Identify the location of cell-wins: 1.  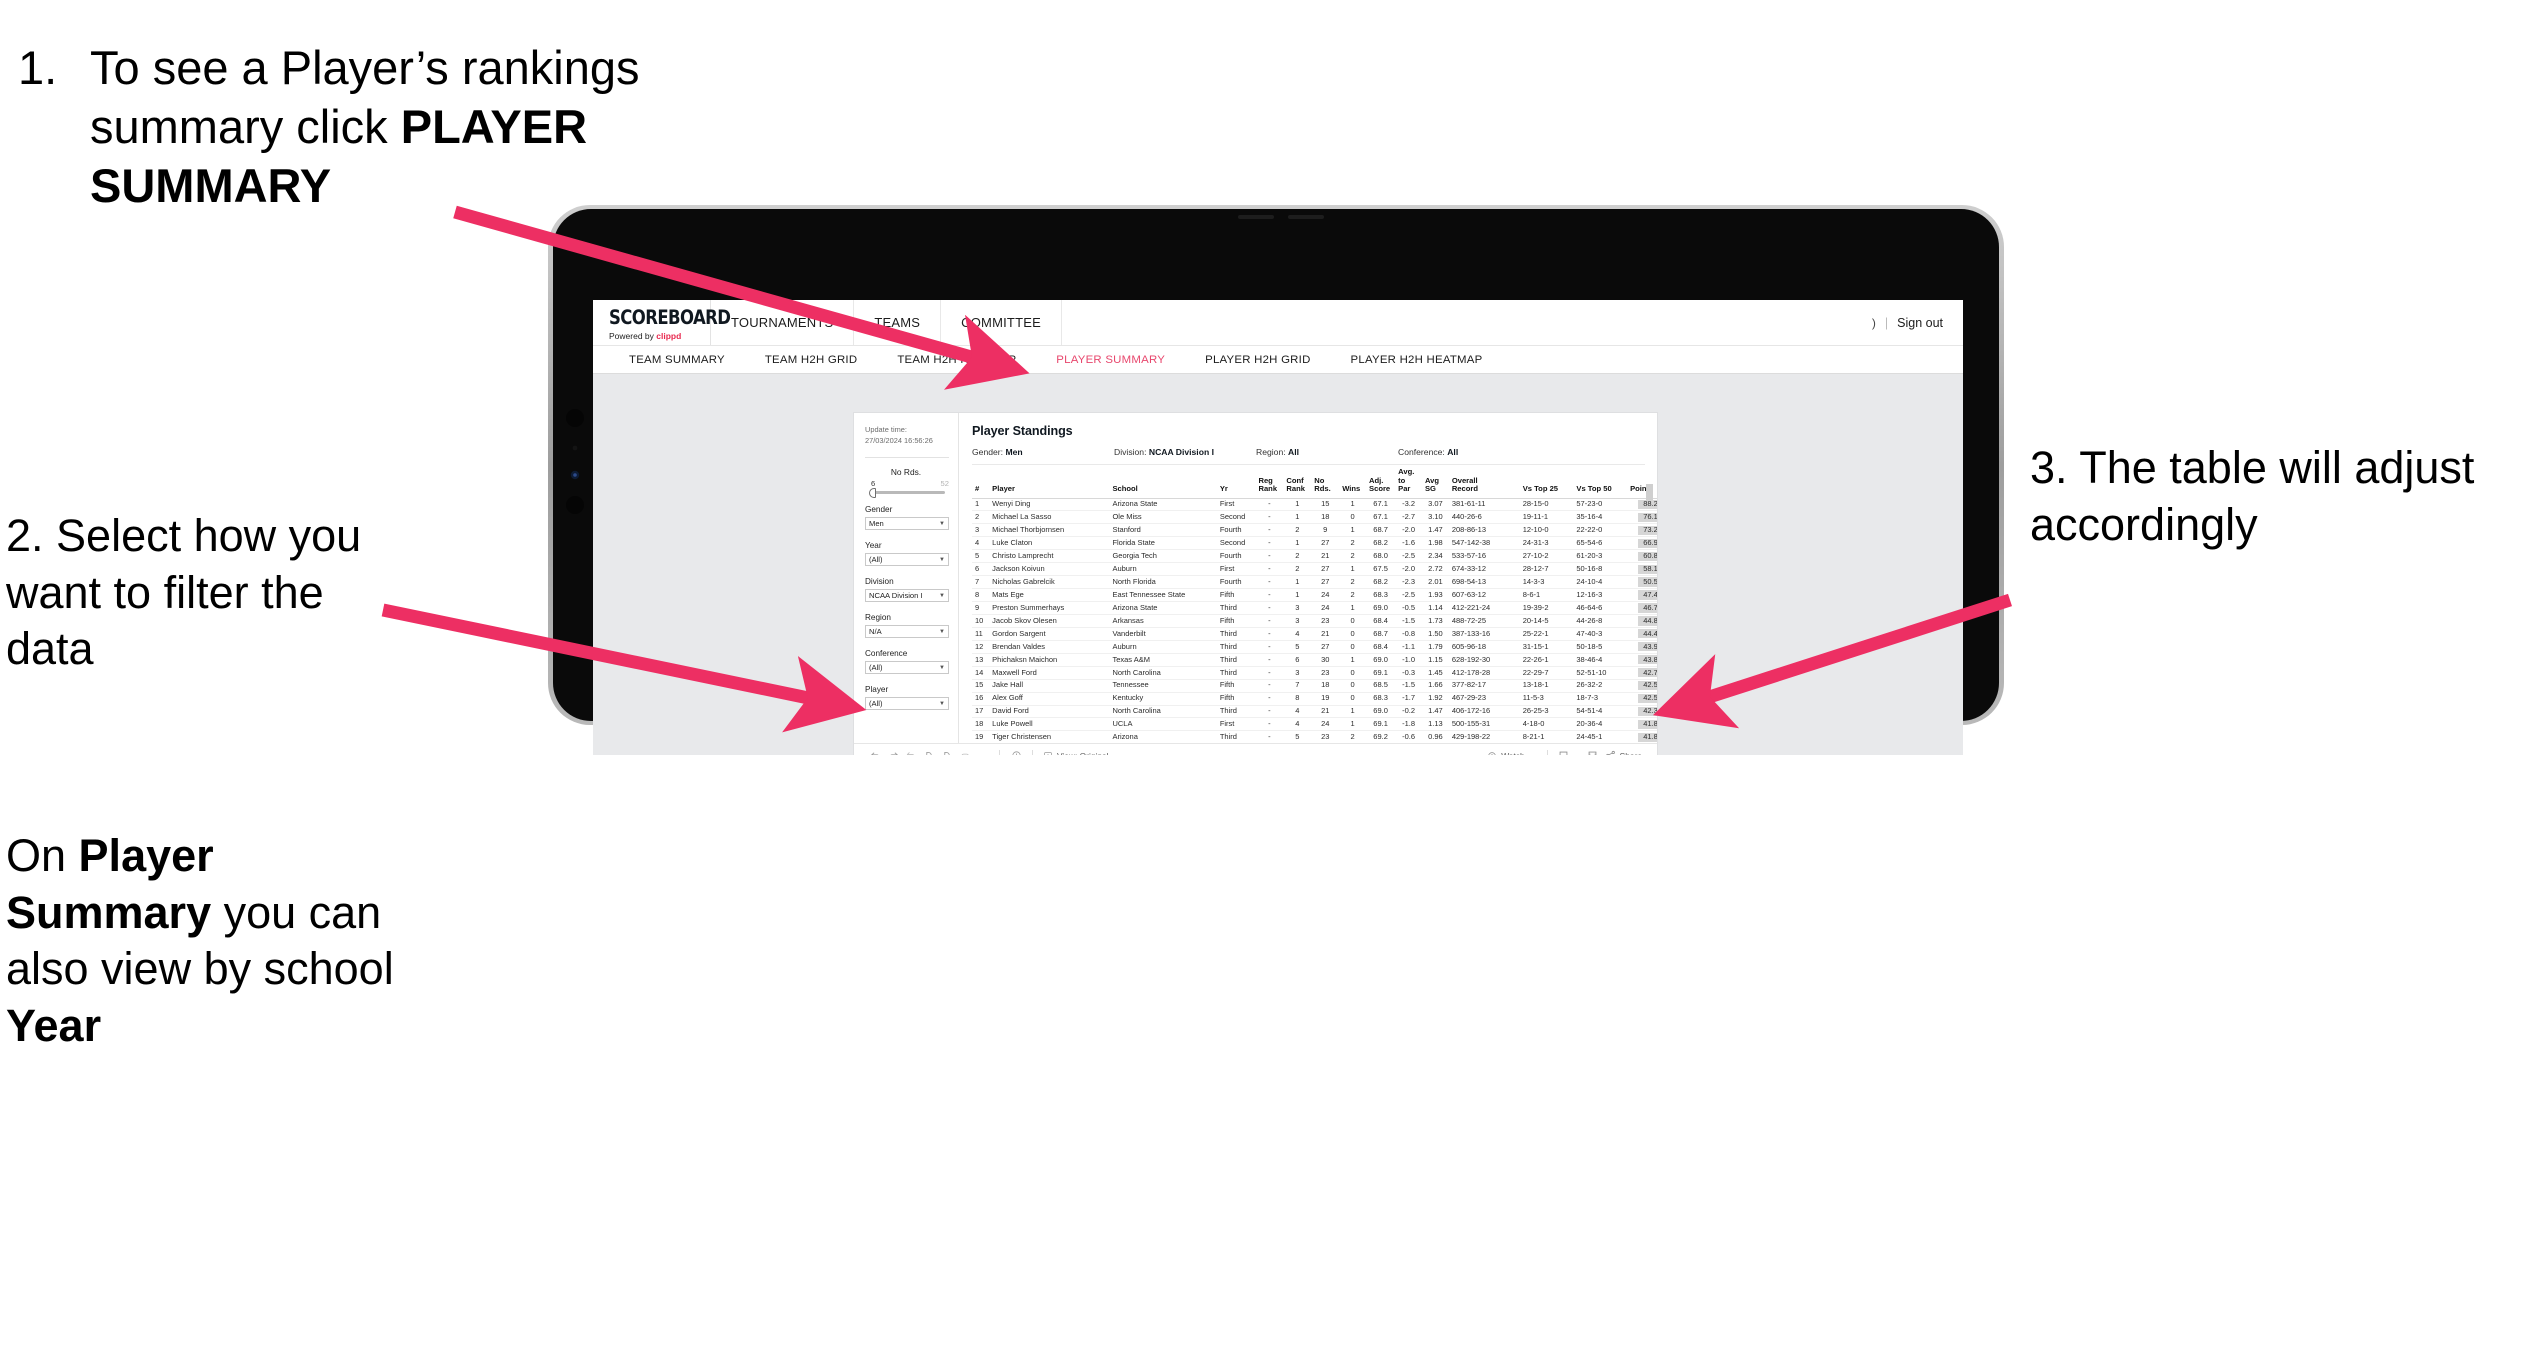
(1353, 660).